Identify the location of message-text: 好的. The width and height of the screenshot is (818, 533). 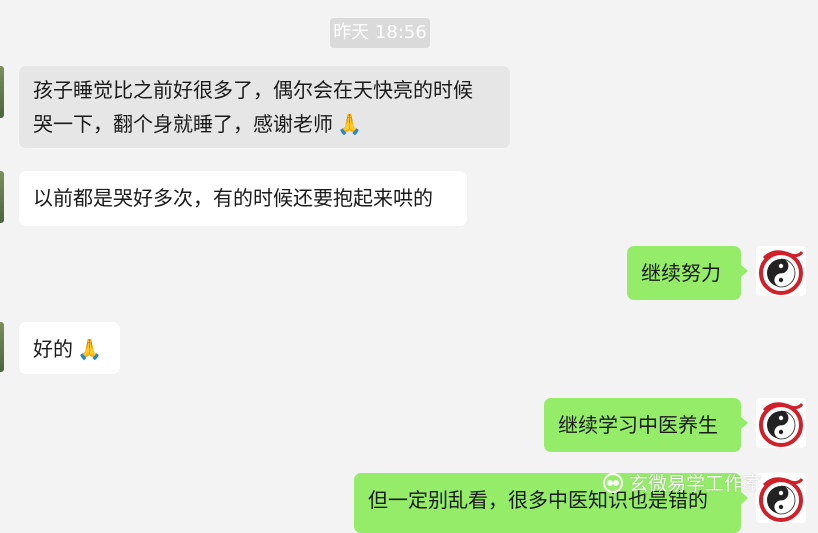
(53, 349).